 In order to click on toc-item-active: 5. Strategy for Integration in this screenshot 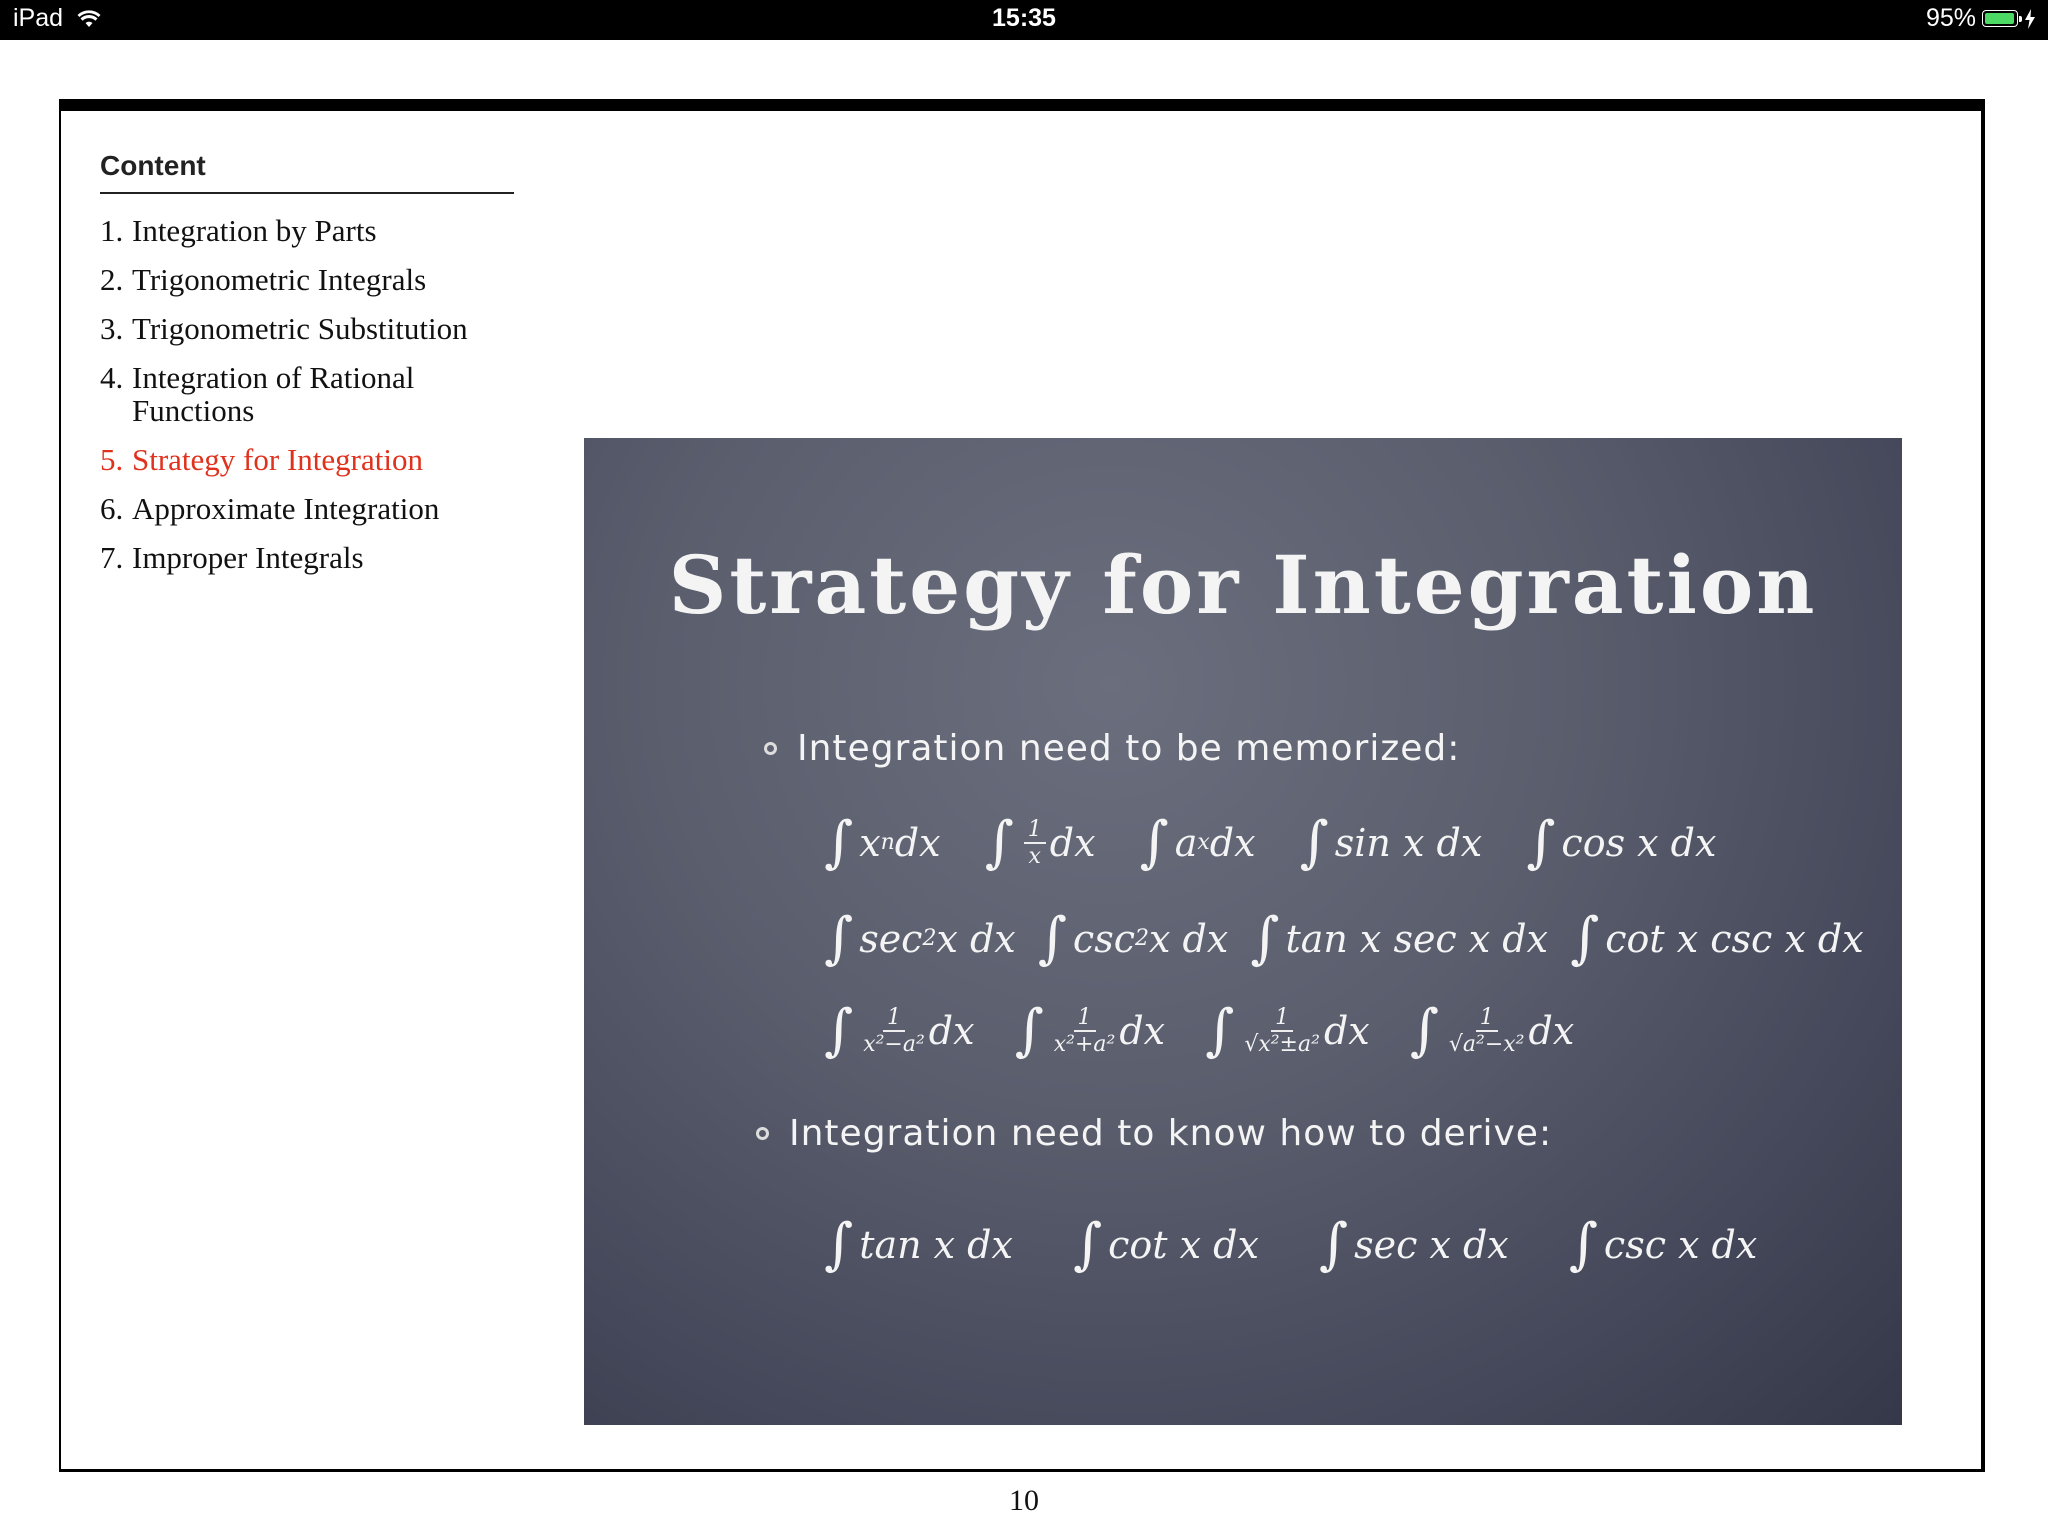, I will do `click(307, 459)`.